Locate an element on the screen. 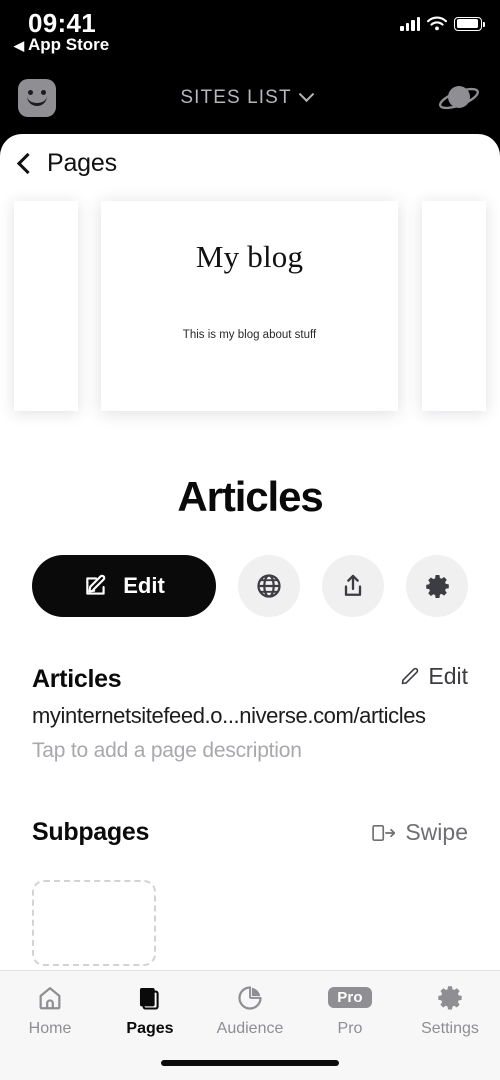 The image size is (500, 1080). tab-settings-label: Settings is located at coordinates (450, 1028).